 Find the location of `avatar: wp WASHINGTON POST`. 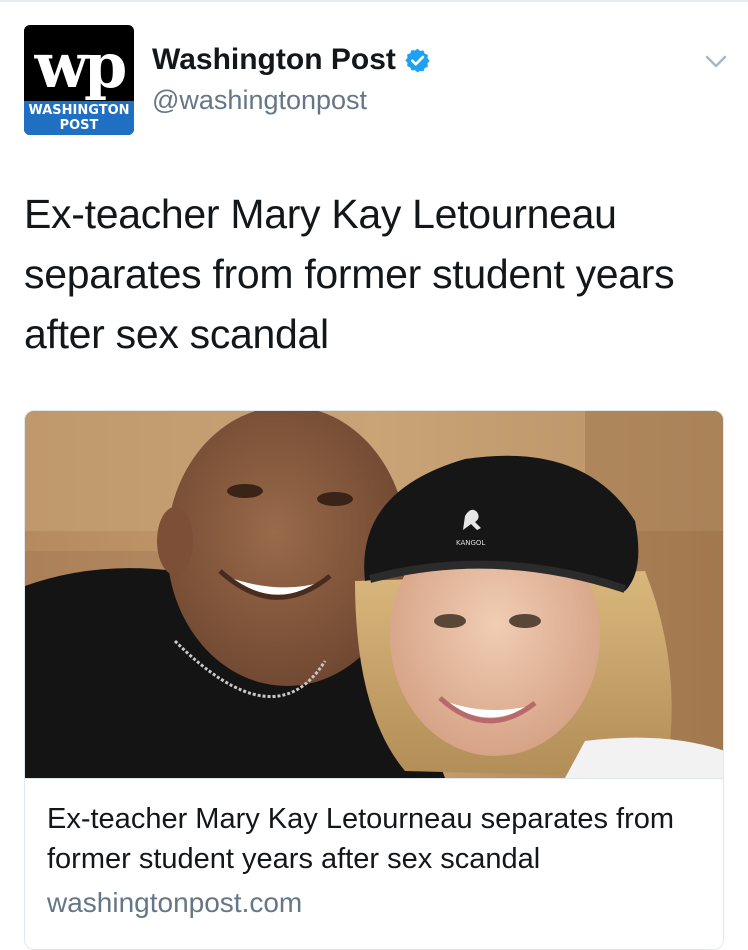

avatar: wp WASHINGTON POST is located at coordinates (79, 80).